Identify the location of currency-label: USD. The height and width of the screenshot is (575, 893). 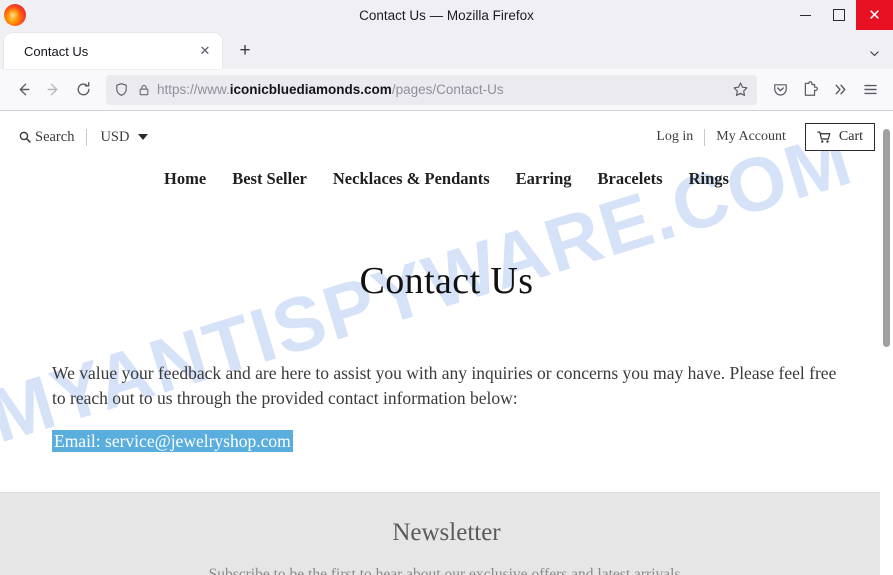
(115, 136).